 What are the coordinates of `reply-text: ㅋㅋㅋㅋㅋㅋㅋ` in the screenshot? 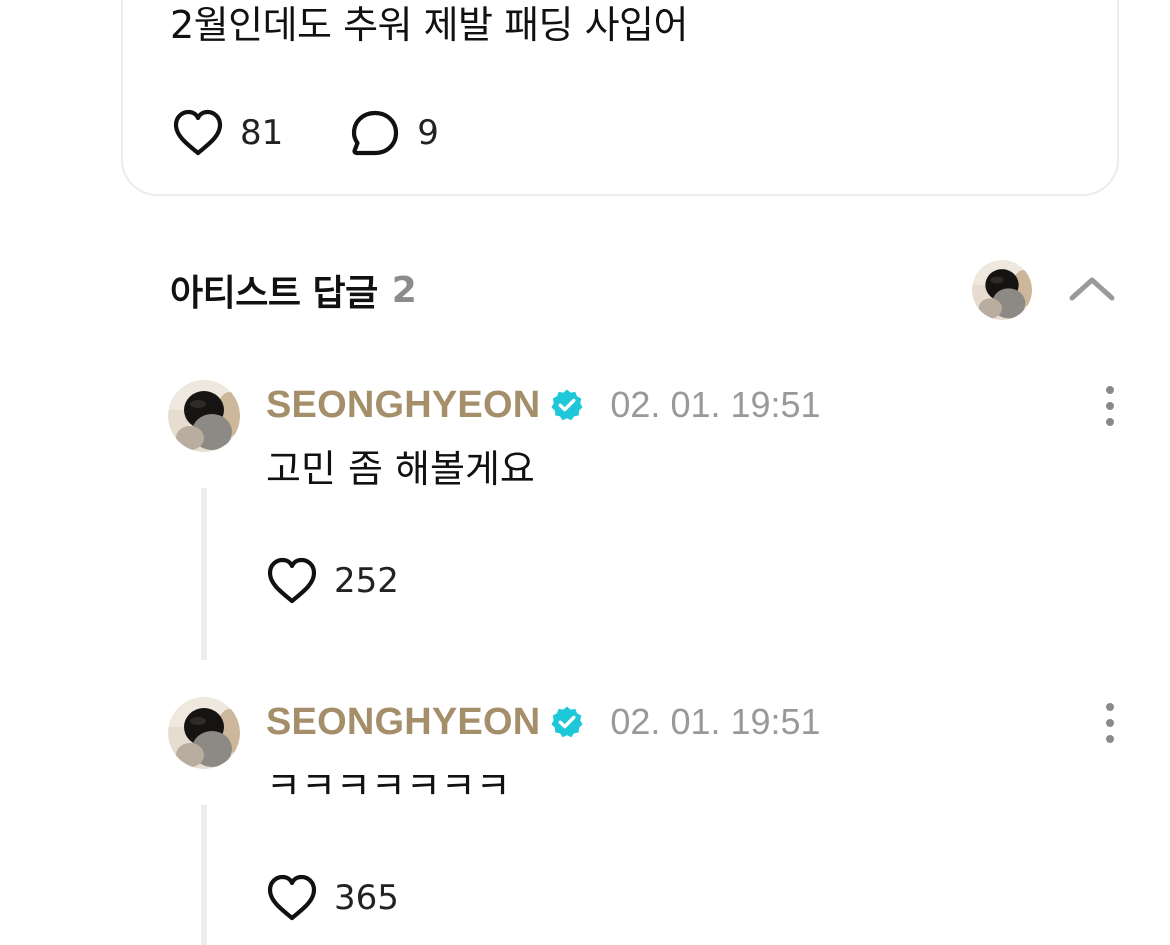 It's located at (388, 786).